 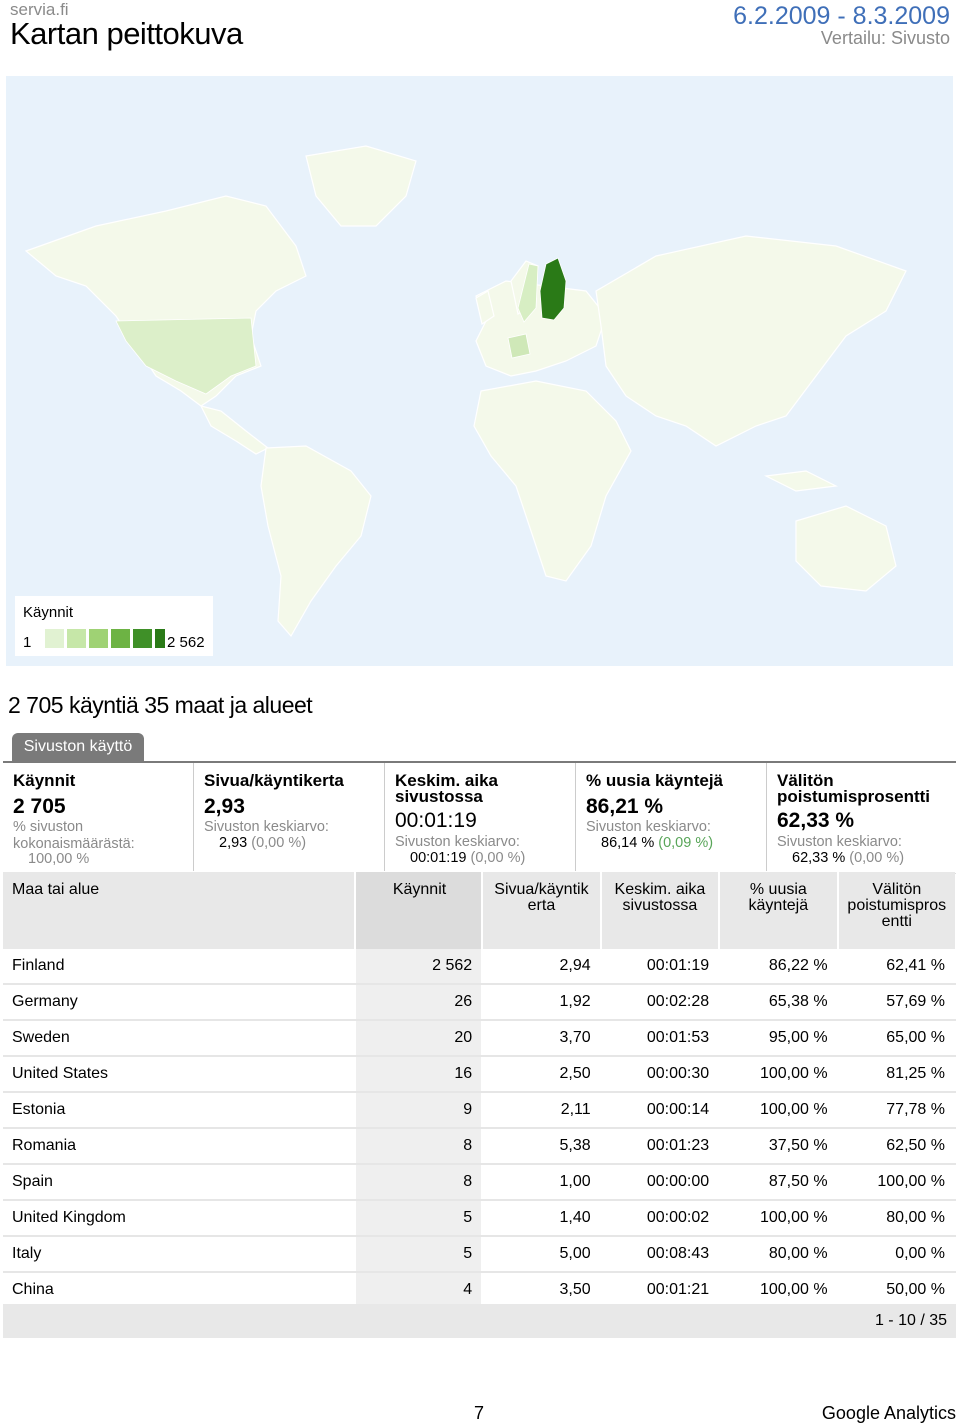 What do you see at coordinates (224, 806) in the screenshot?
I see `metric-value: 2,93` at bounding box center [224, 806].